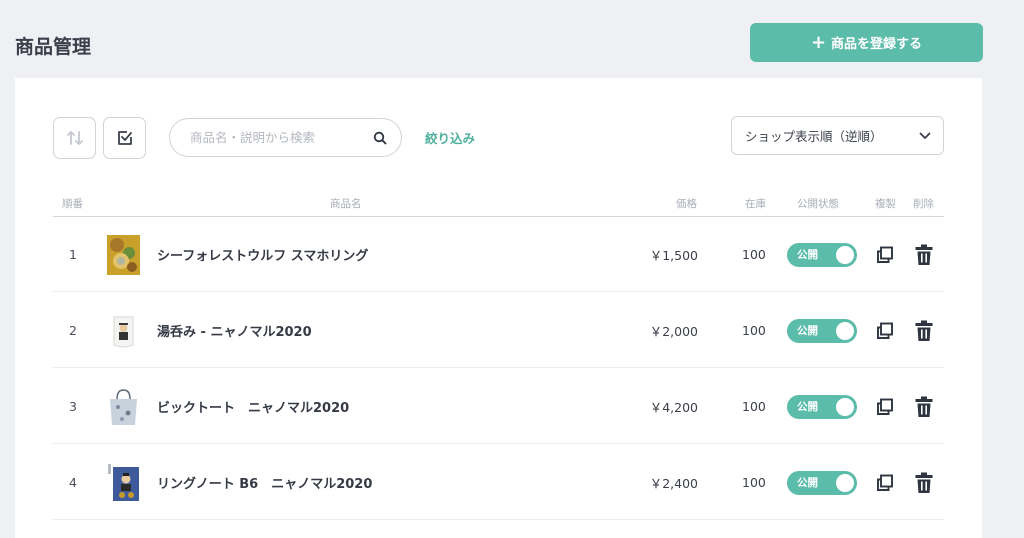 Image resolution: width=1024 pixels, height=538 pixels. I want to click on row-order: 2, so click(73, 330).